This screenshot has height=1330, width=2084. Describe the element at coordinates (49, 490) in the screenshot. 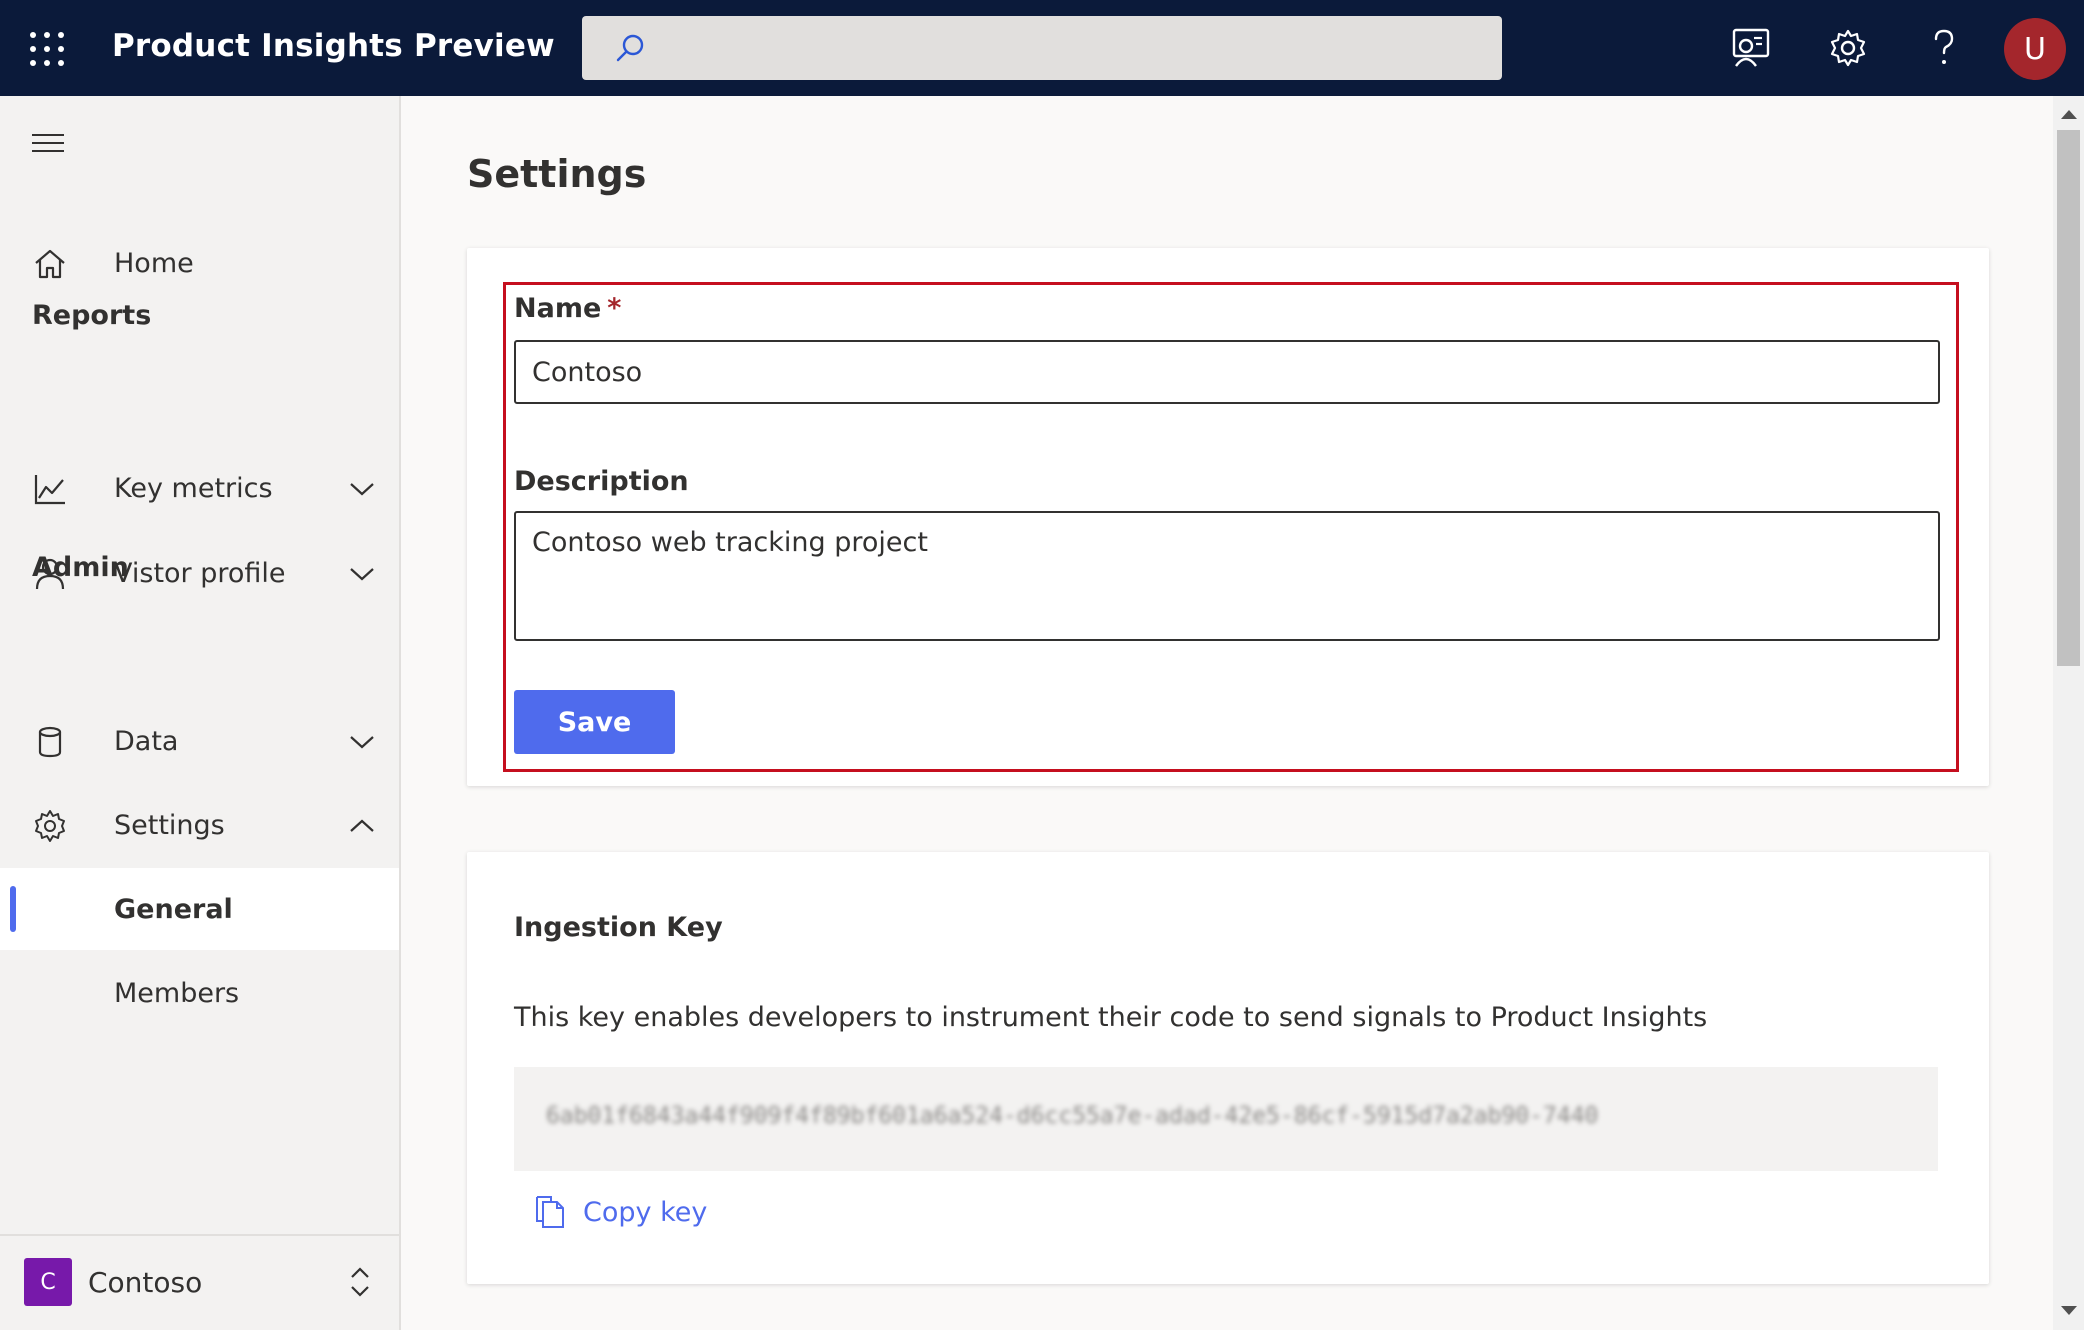

I see `line-chart-icon` at that location.